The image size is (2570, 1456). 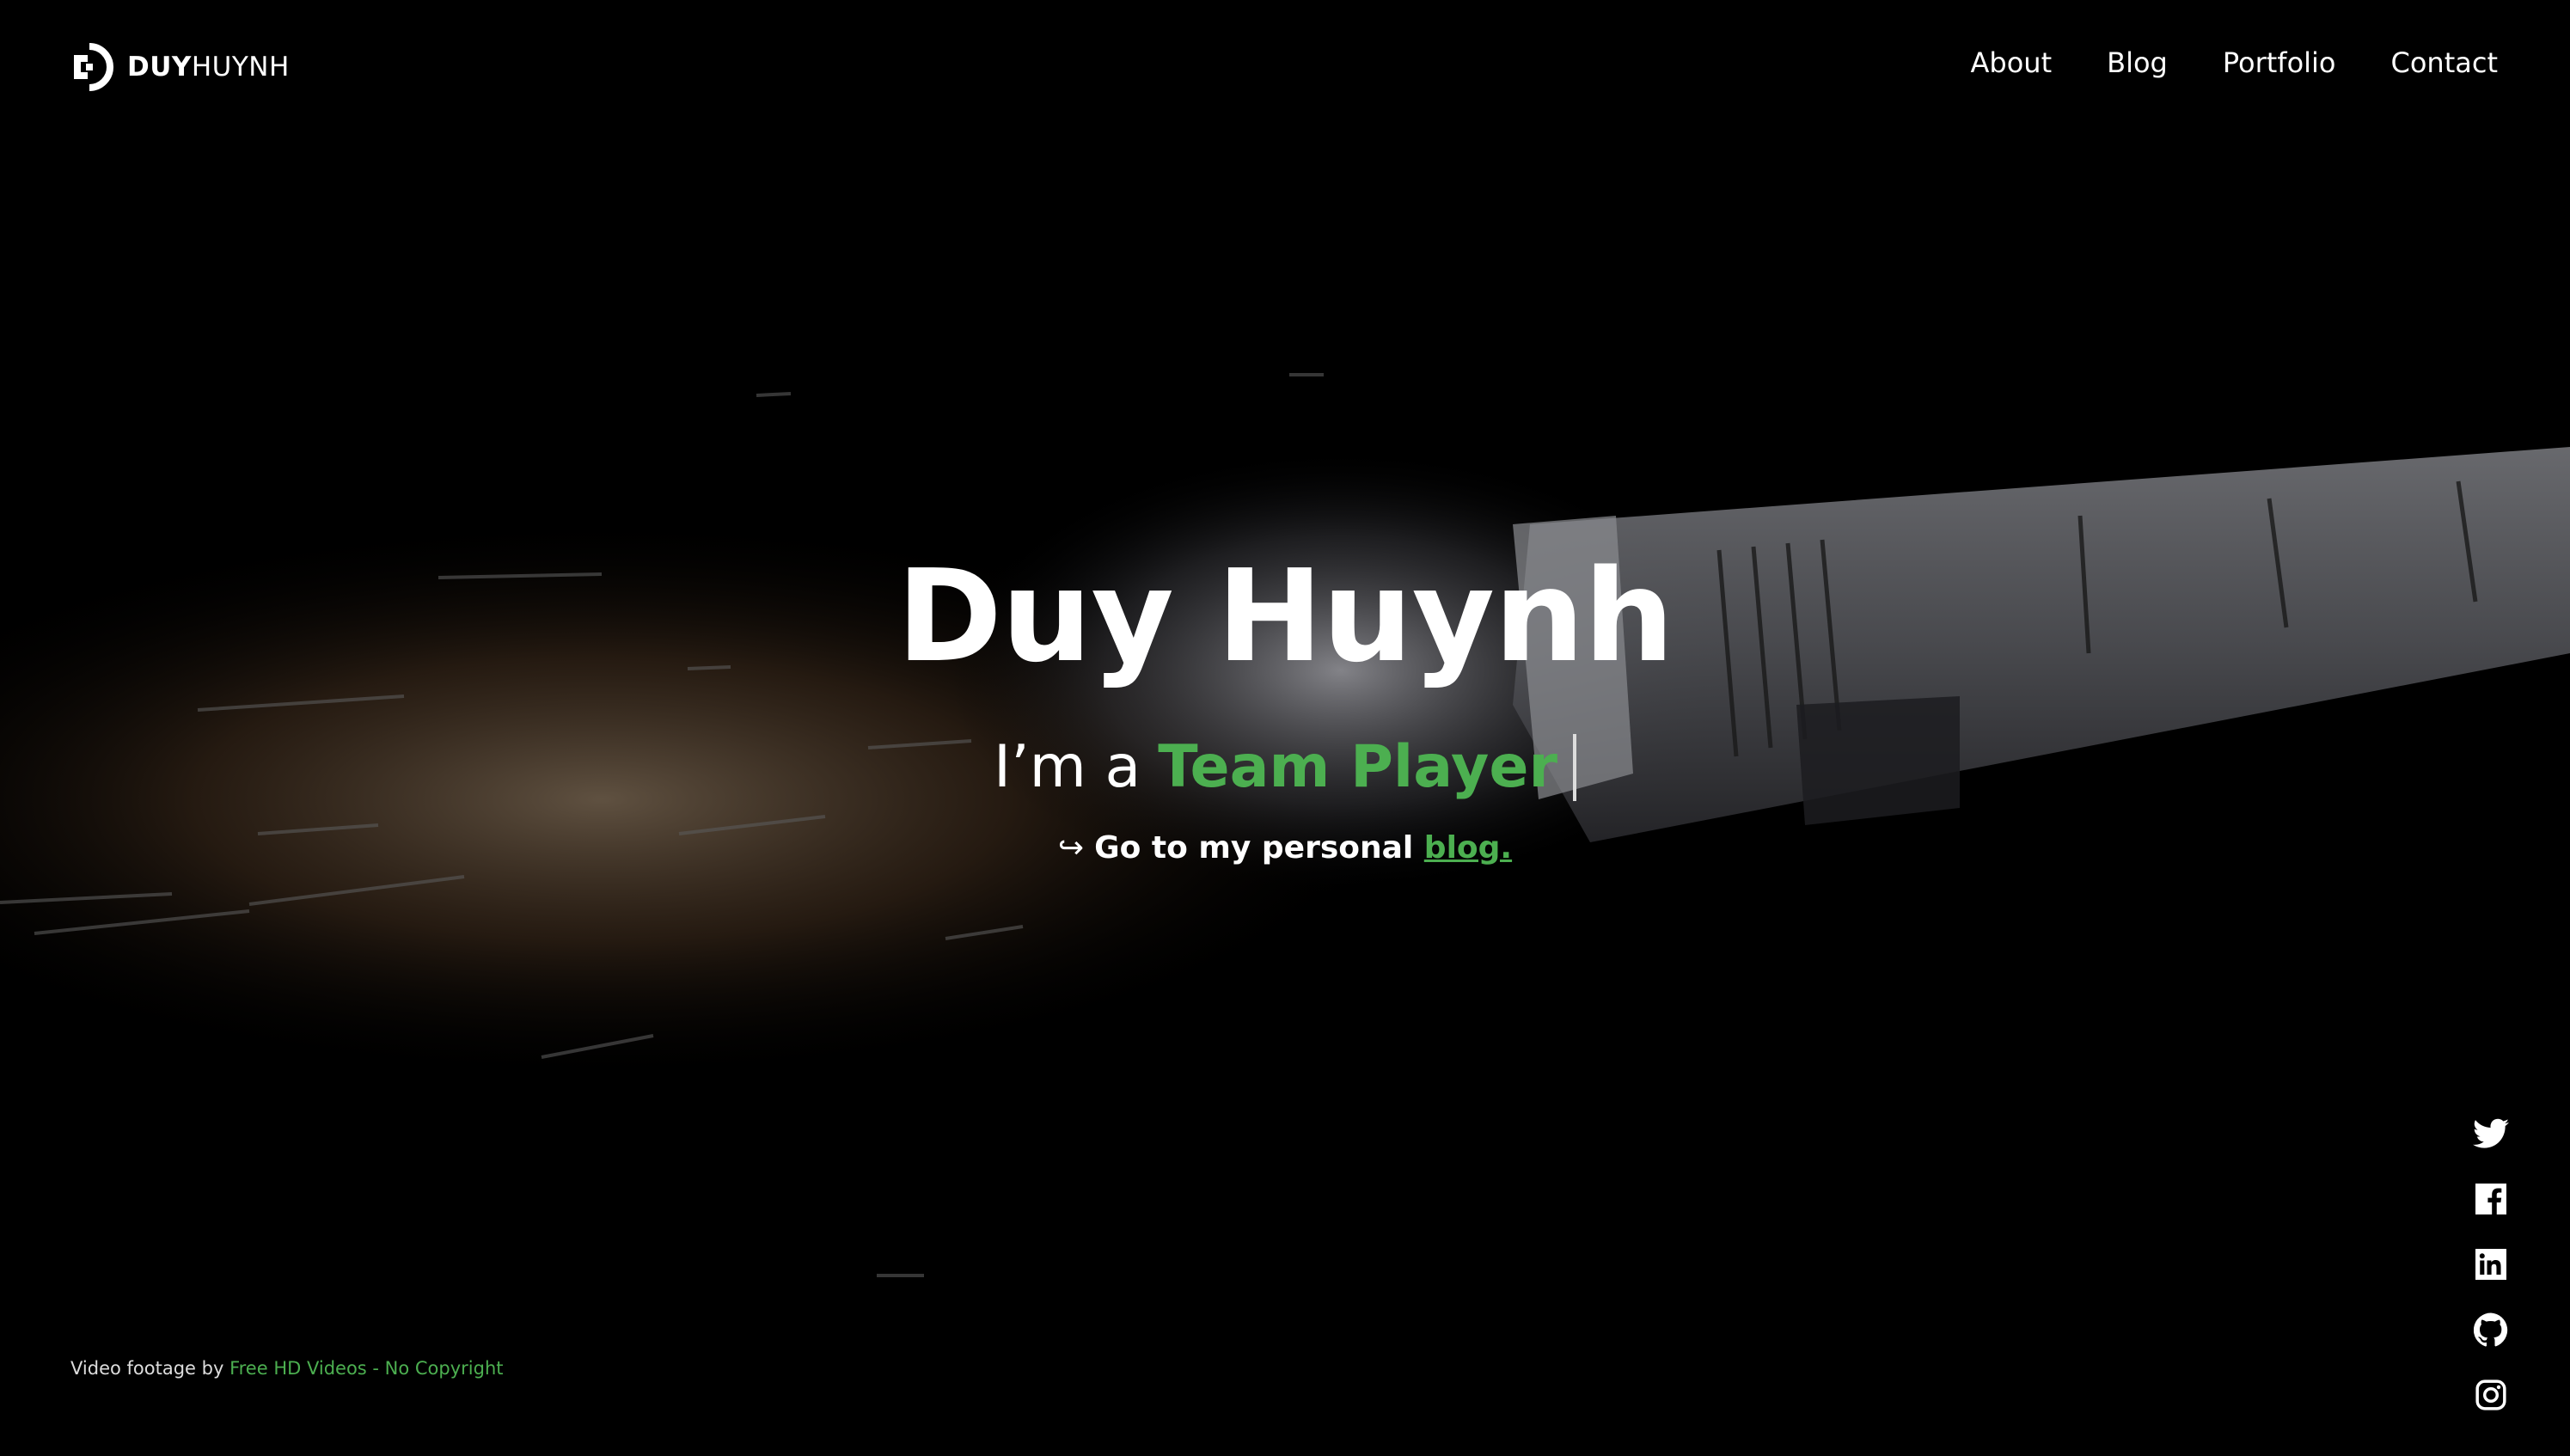 I want to click on tagline-role: Team Player, so click(x=1357, y=768).